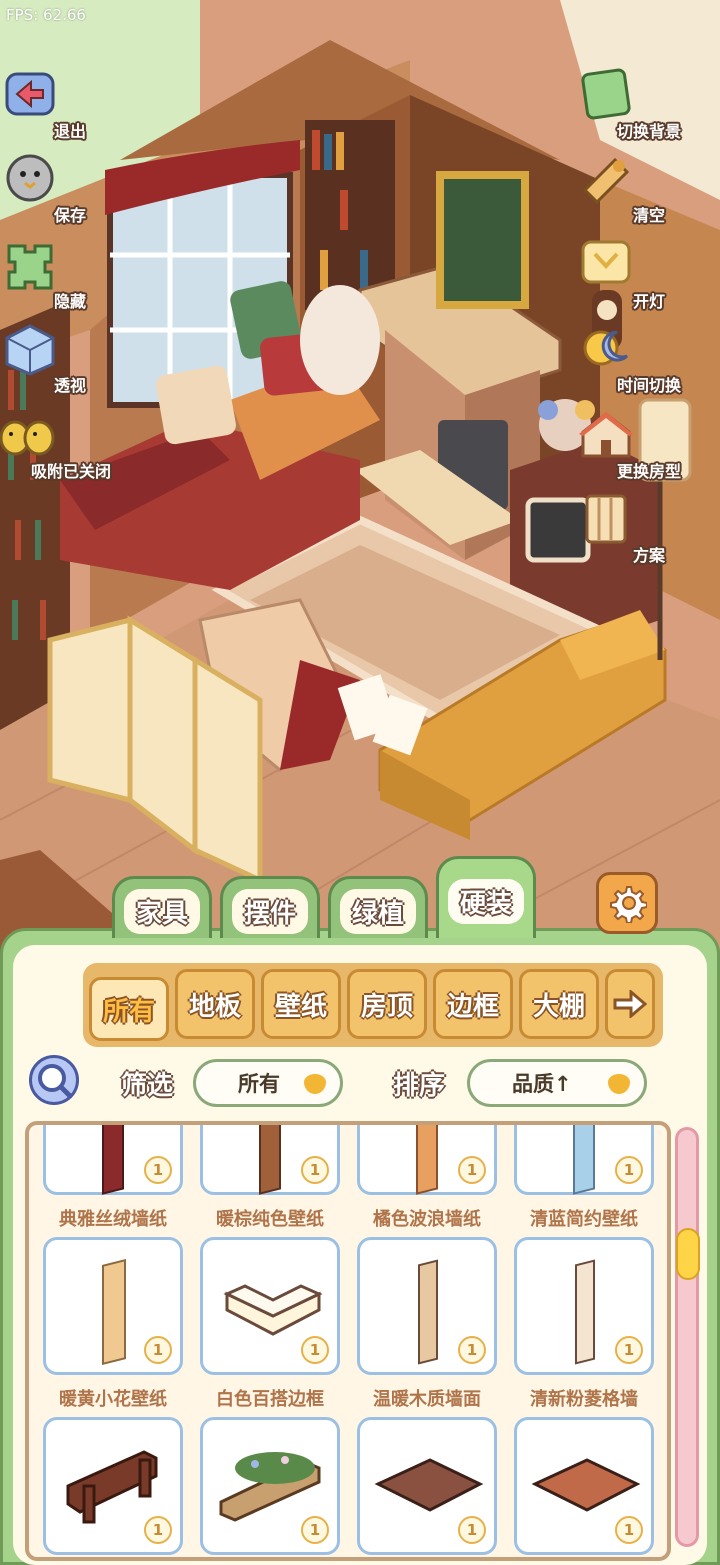  Describe the element at coordinates (70, 471) in the screenshot. I see `snap-label: 吸附已关闭` at that location.